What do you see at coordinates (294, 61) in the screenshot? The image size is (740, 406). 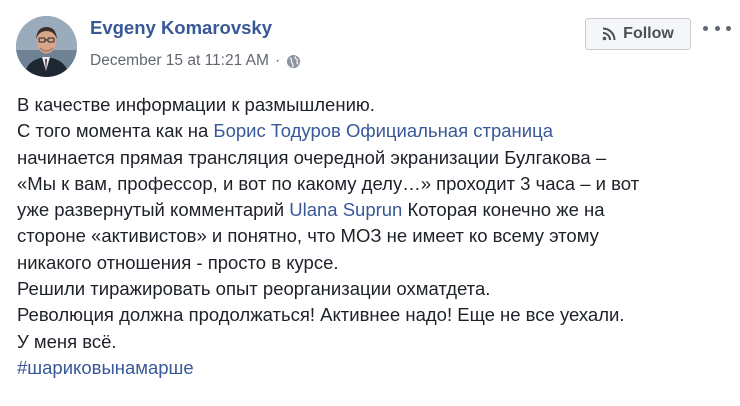 I see `globe-icon` at bounding box center [294, 61].